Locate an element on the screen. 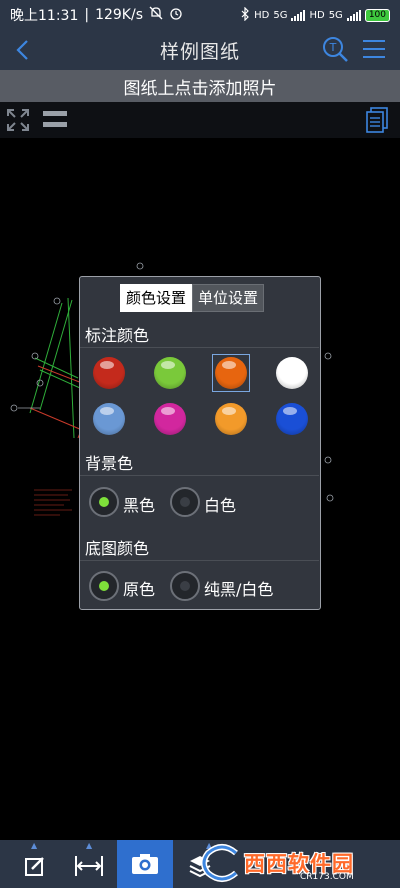 Image resolution: width=400 pixels, height=888 pixels. status-bar: 晚上11:31 | 129K/s HD 5G HD 5G 100 is located at coordinates (200, 15).